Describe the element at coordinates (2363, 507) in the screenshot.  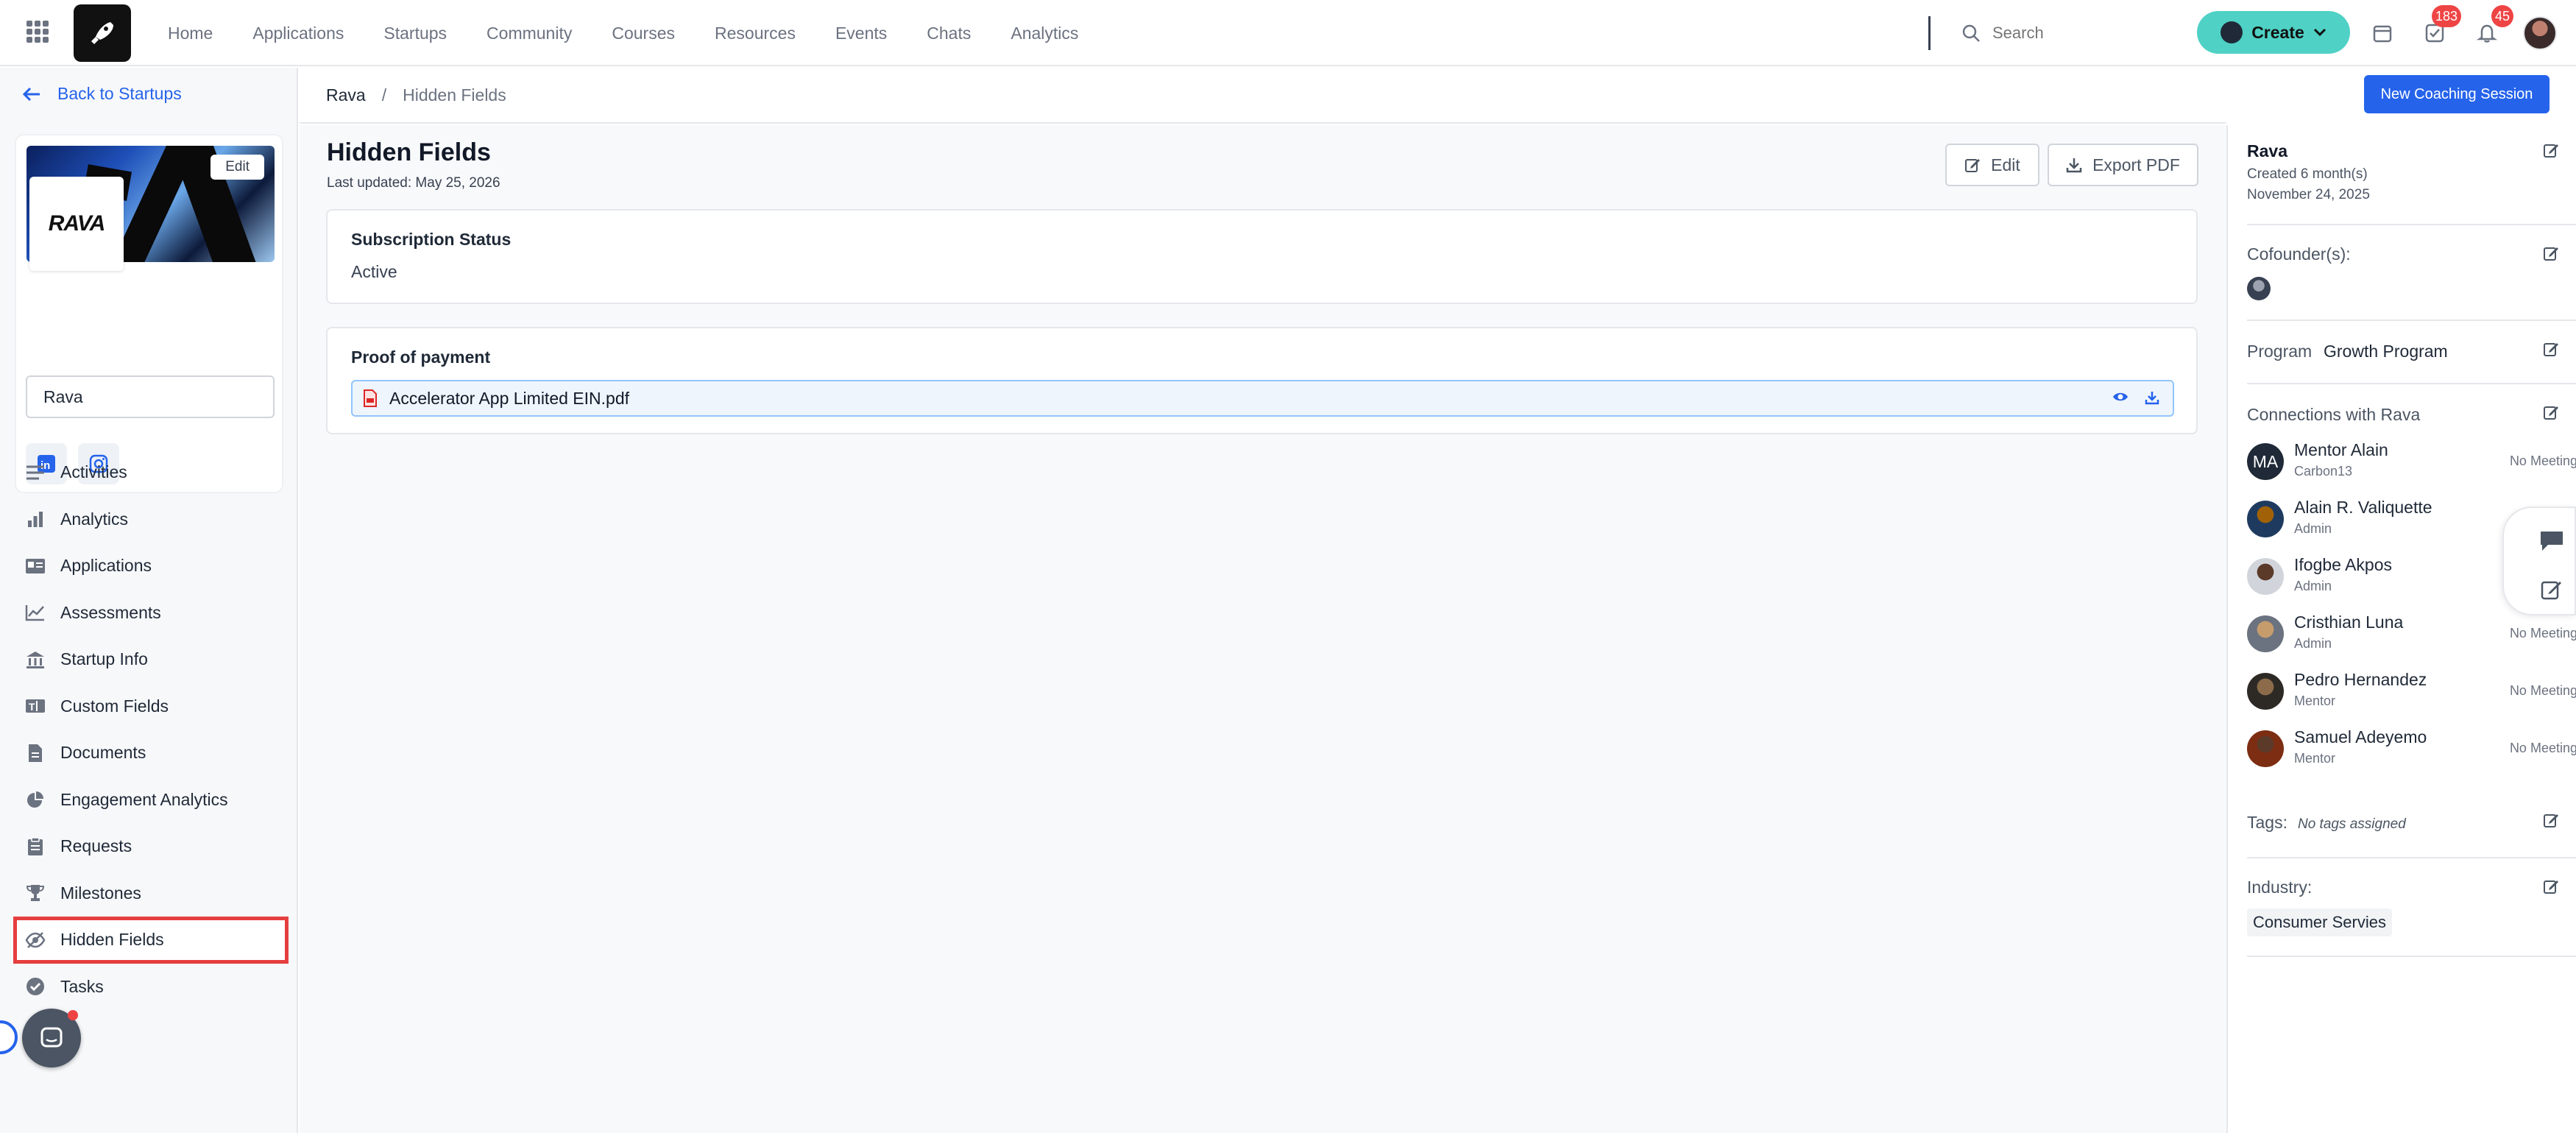
I see `connection-name: Alain R. Valiquette` at that location.